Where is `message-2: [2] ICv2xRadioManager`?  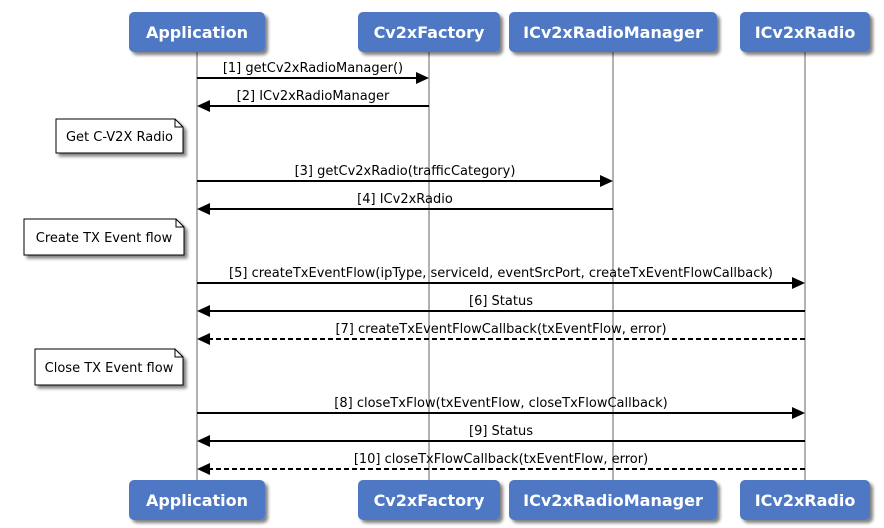
message-2: [2] ICv2xRadioManager is located at coordinates (313, 100).